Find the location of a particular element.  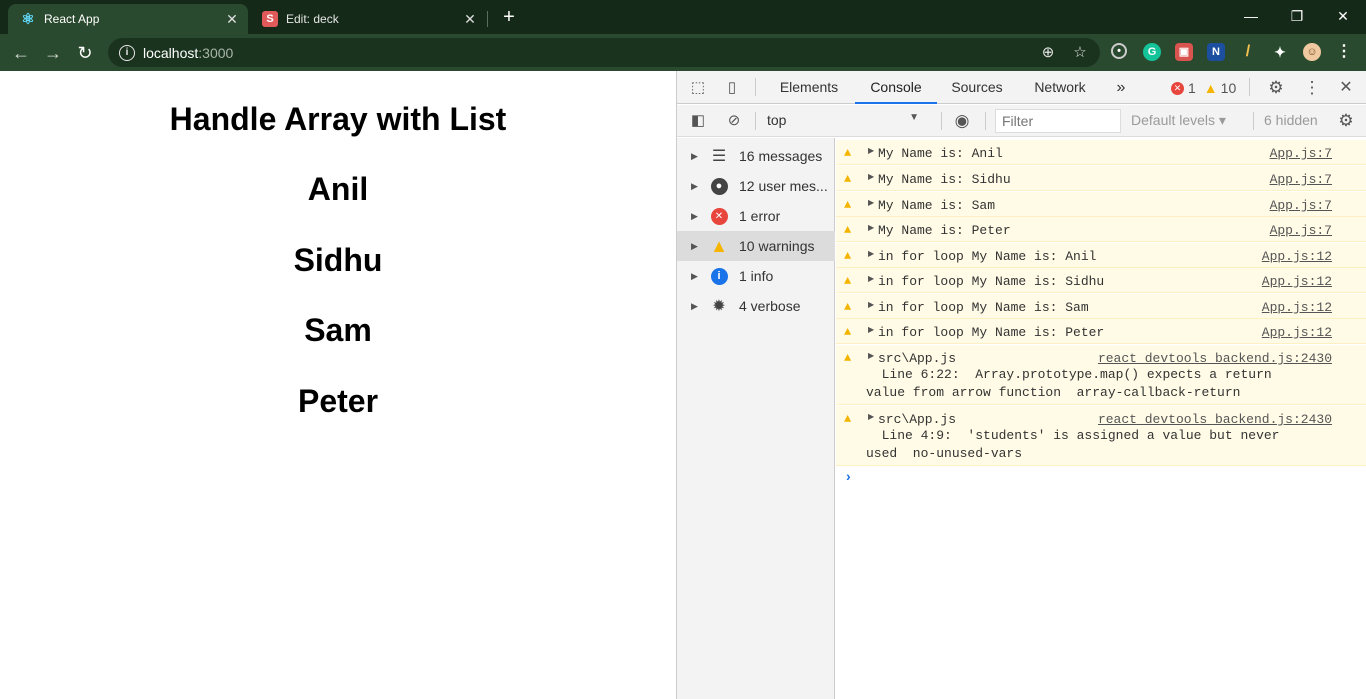

sidebar-item-errors: ▶ ✕ 1 error is located at coordinates (756, 216).